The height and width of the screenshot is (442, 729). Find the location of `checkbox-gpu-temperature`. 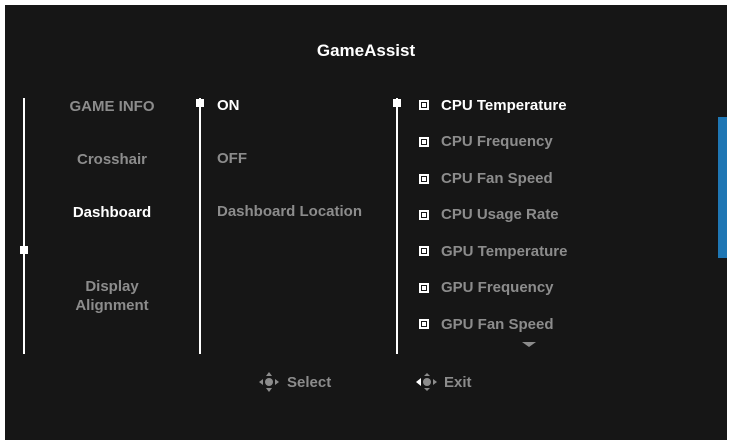

checkbox-gpu-temperature is located at coordinates (424, 251).